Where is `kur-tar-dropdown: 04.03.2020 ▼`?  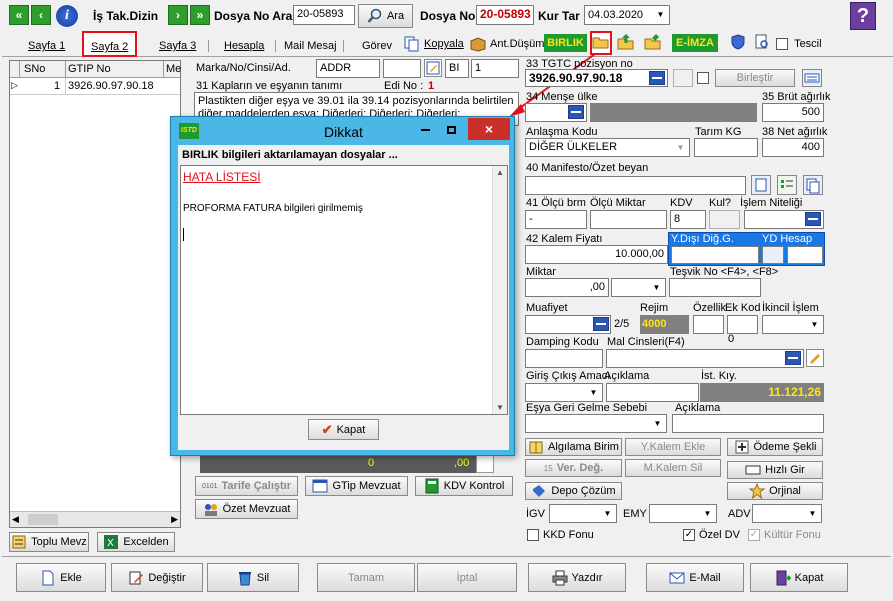
kur-tar-dropdown: 04.03.2020 ▼ is located at coordinates (627, 15).